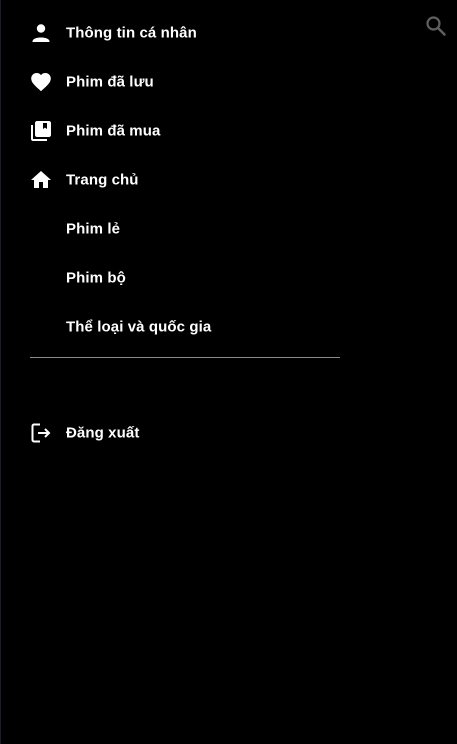 This screenshot has width=457, height=744. I want to click on menu-item-single-movies: Phim lẻ, so click(185, 228).